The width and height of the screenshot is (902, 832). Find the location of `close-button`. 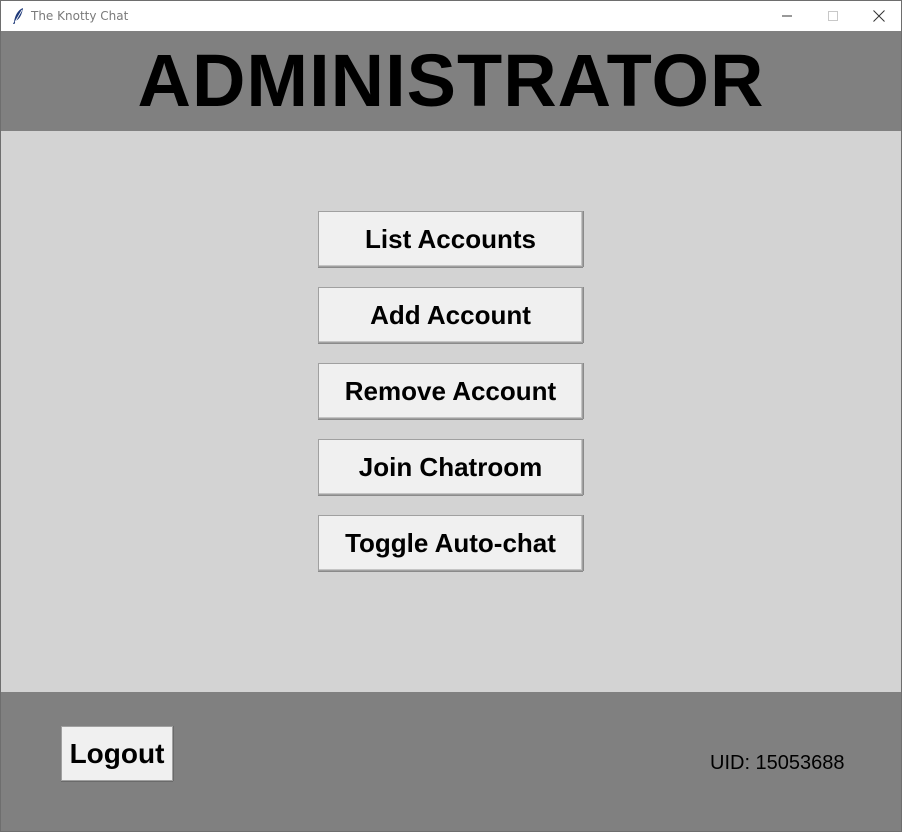

close-button is located at coordinates (878, 16).